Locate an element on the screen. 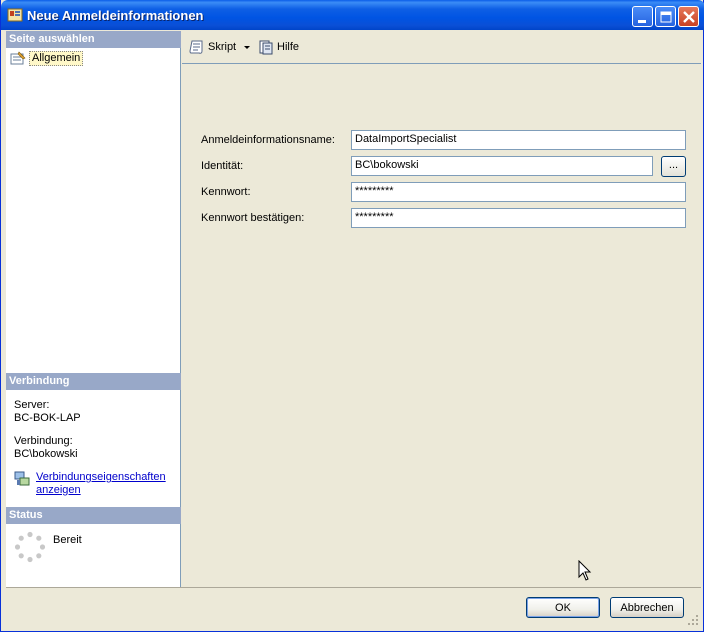 This screenshot has width=704, height=632. title-bar: Neue Anmeldeinformationen is located at coordinates (352, 15).